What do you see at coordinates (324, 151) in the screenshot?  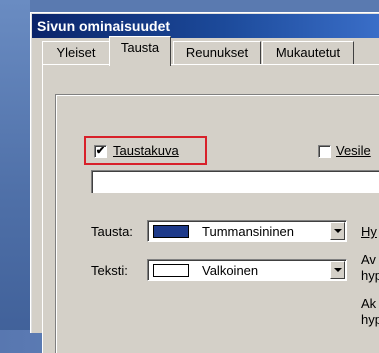 I see `watermark-checkbox` at bounding box center [324, 151].